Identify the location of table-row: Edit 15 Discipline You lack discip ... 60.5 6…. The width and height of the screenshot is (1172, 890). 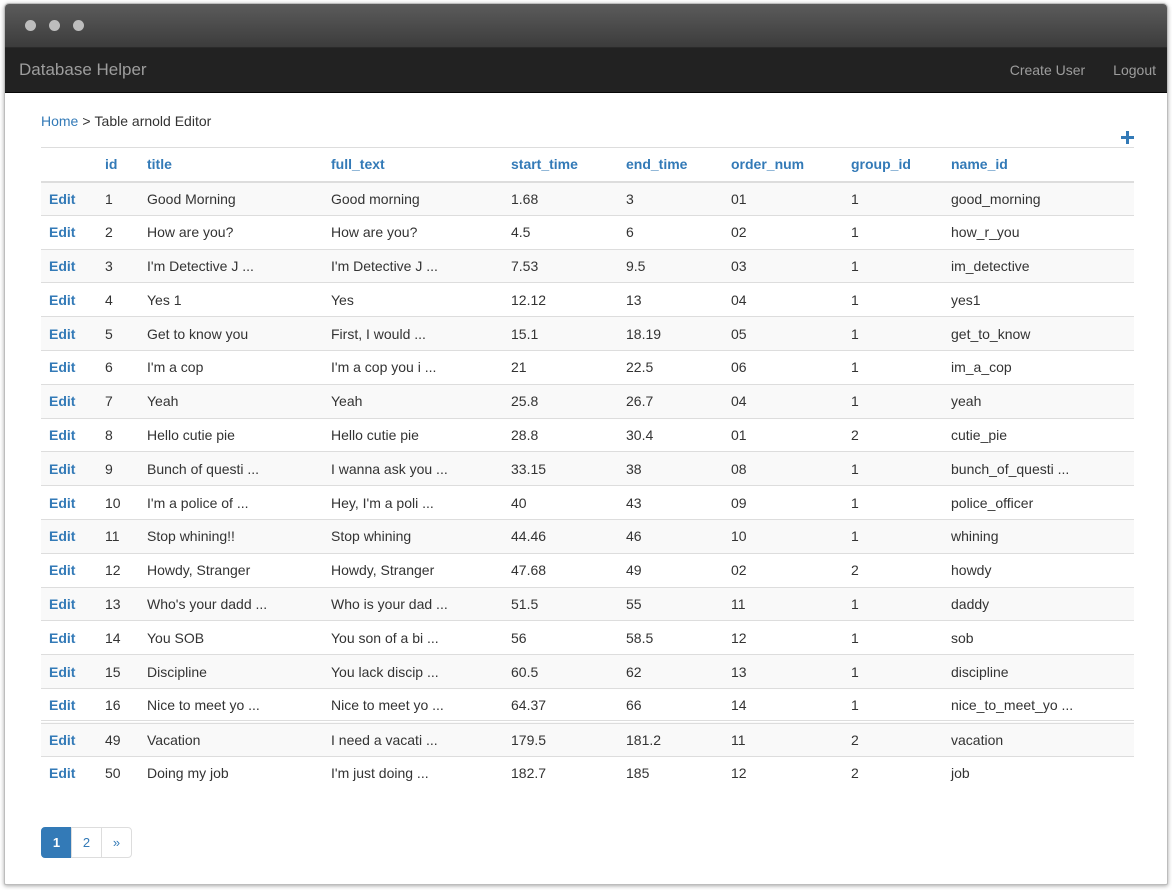
(587, 671).